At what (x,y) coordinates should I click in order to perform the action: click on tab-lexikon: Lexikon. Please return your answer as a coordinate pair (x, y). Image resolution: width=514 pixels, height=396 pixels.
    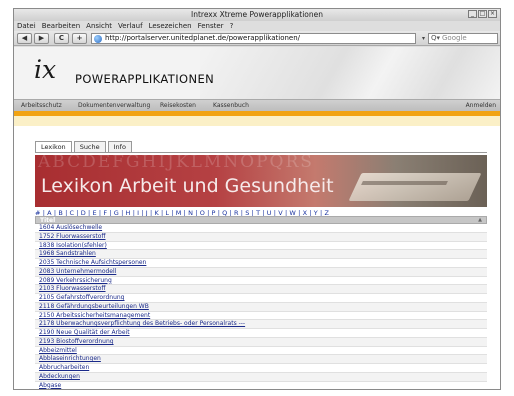
    Looking at the image, I should click on (53, 146).